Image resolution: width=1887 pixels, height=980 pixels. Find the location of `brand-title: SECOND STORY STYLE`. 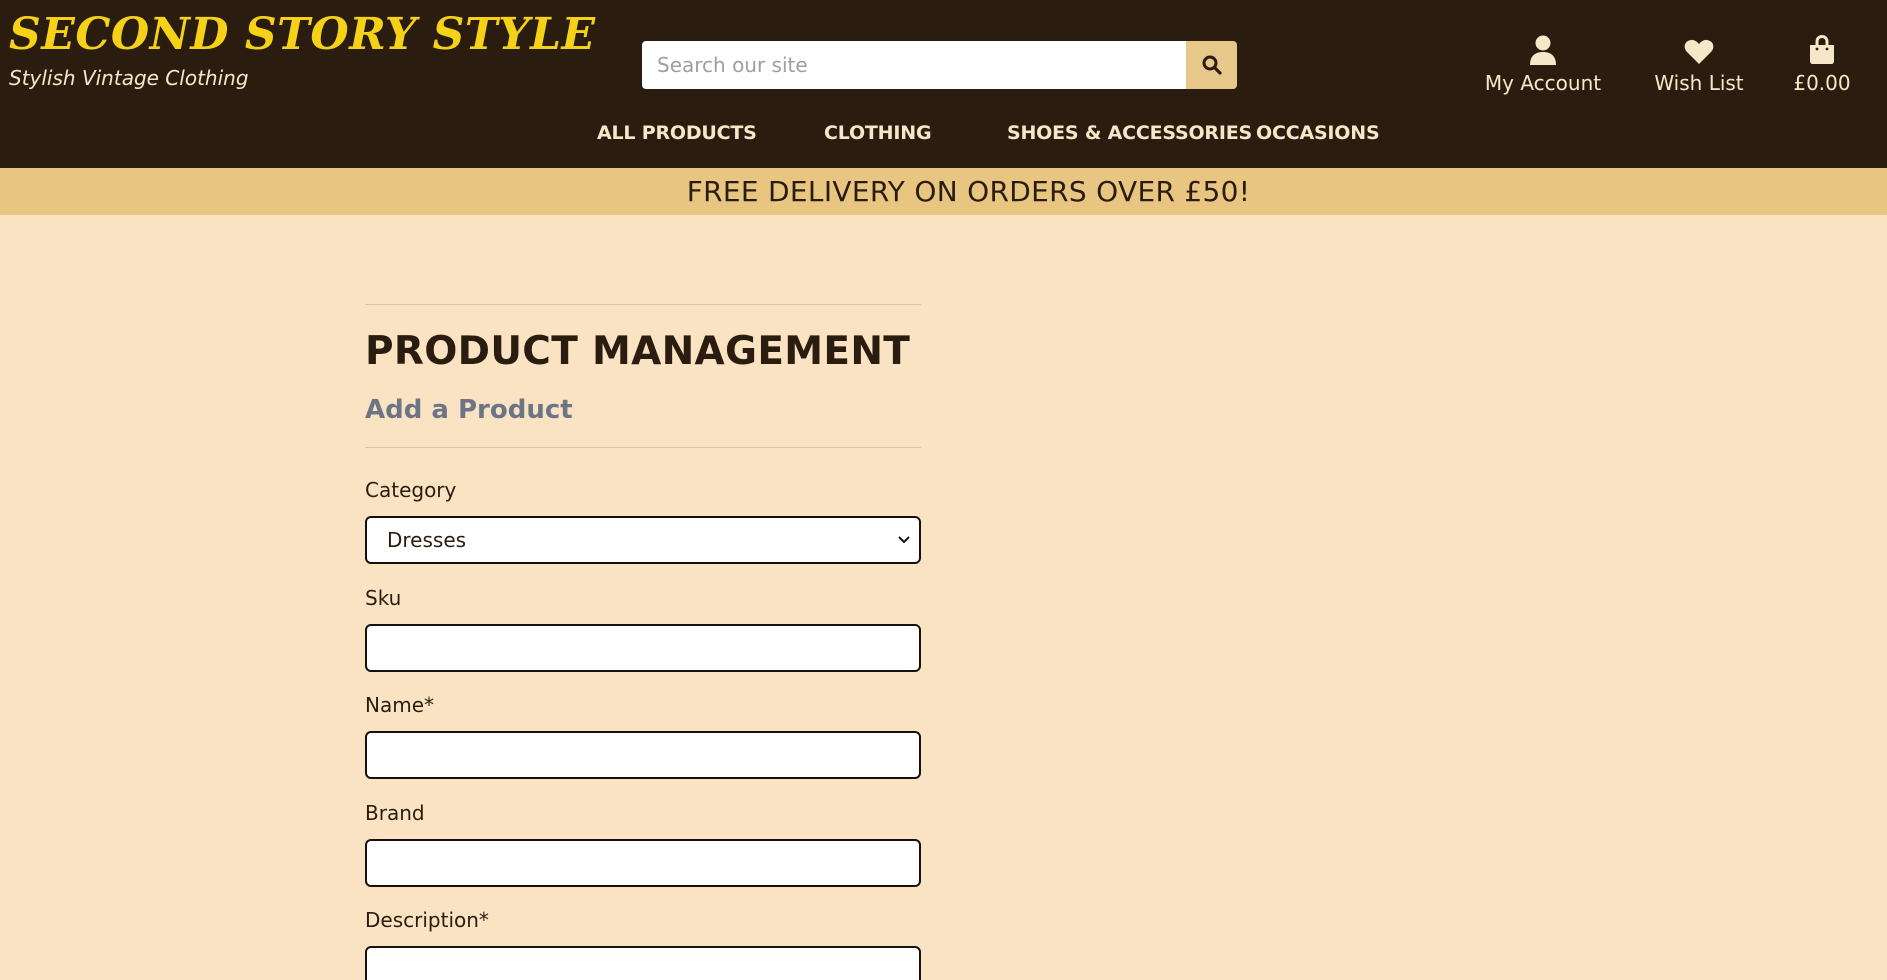

brand-title: SECOND STORY STYLE is located at coordinates (302, 35).